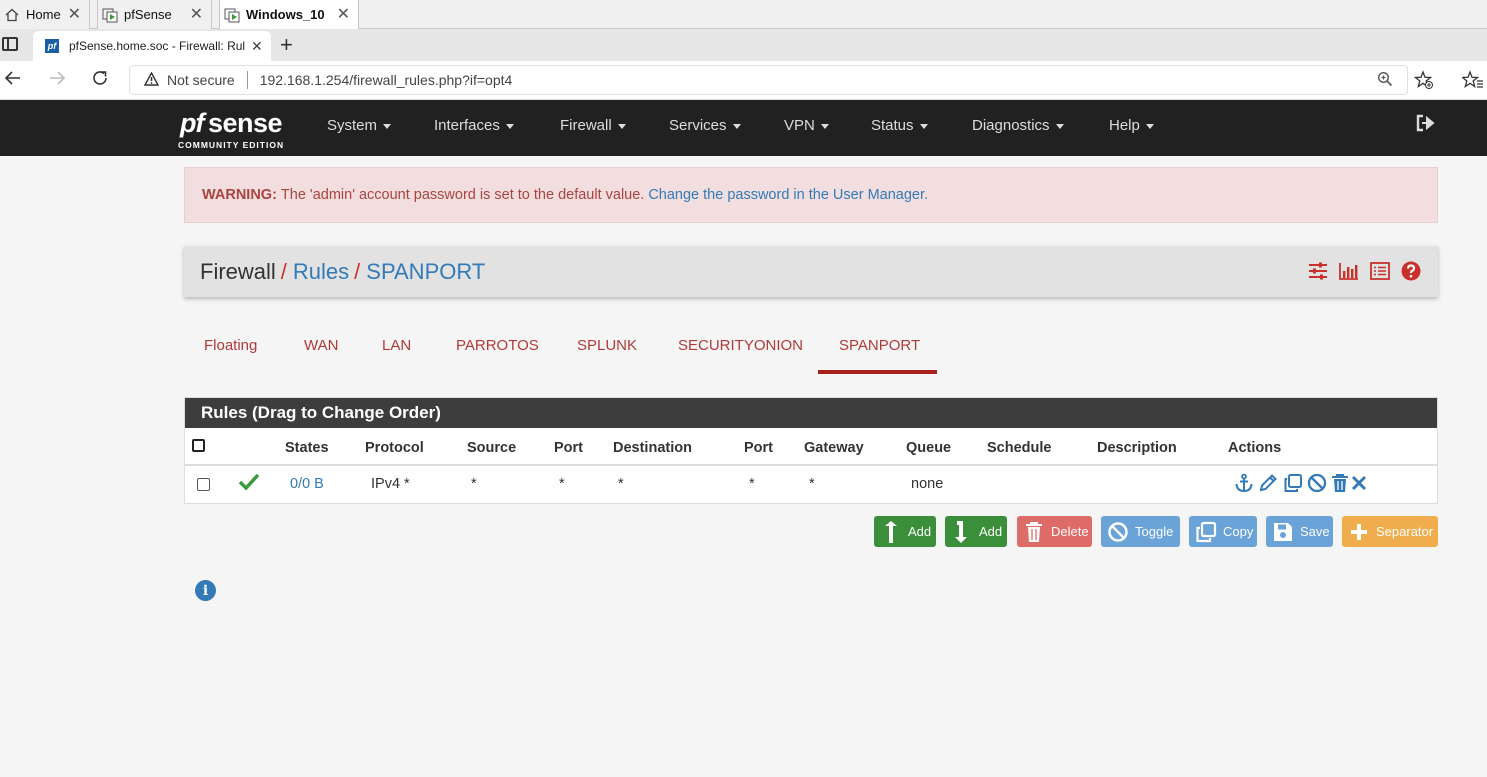 The image size is (1487, 777). I want to click on not-secure-label: Not secure, so click(201, 80).